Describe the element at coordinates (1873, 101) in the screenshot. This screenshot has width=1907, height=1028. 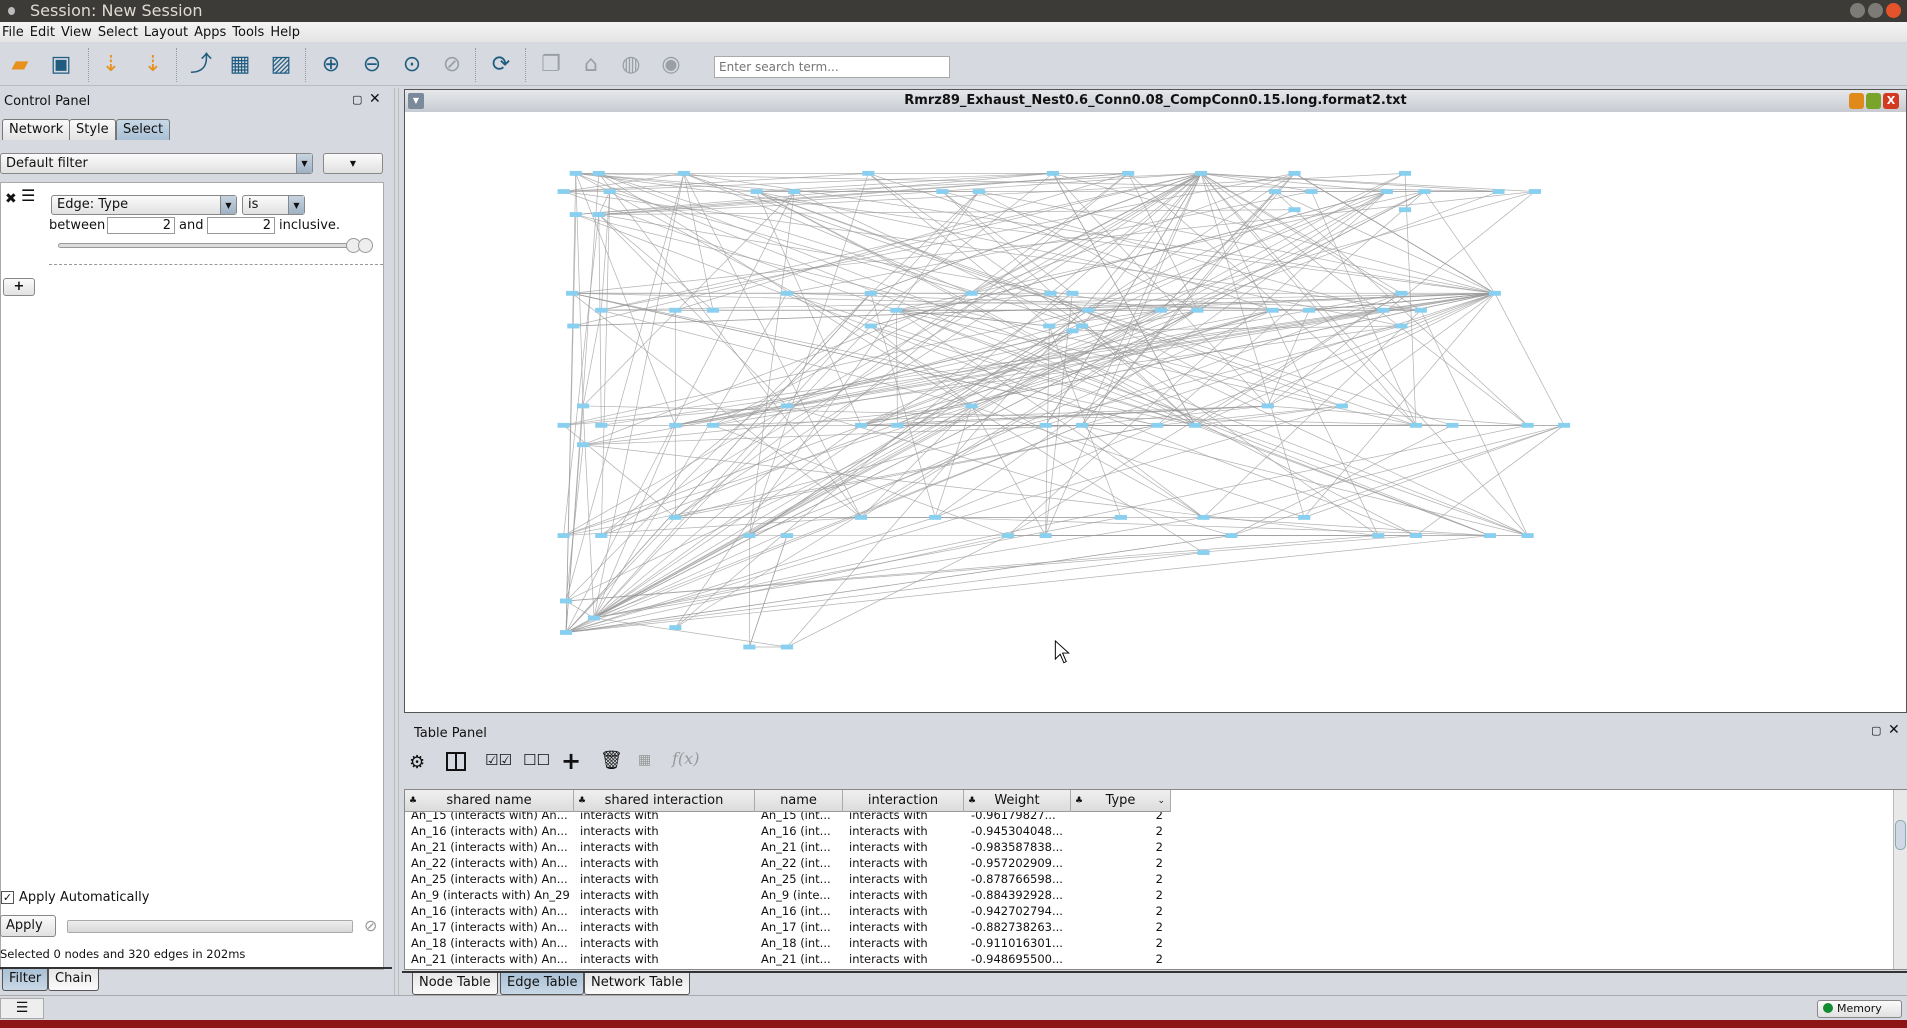
I see `maximize-network-button` at that location.